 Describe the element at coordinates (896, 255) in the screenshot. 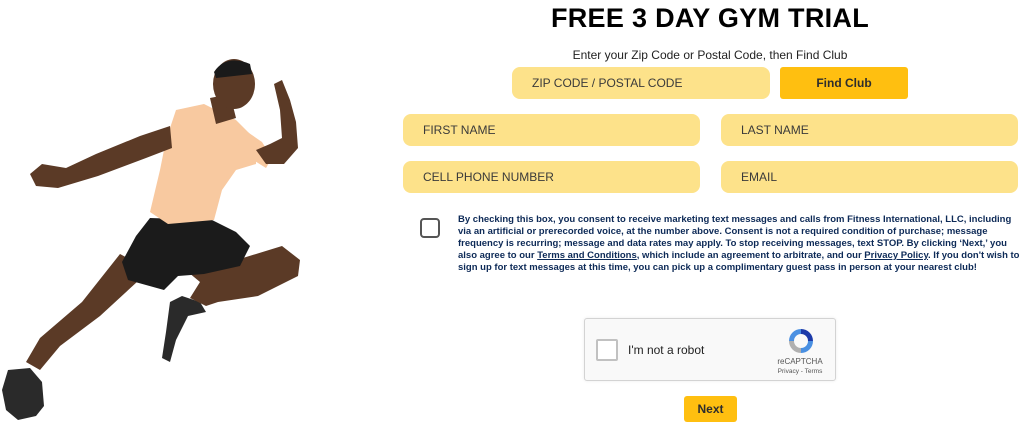

I see `privacy-policy-link: Privacy Policy` at that location.